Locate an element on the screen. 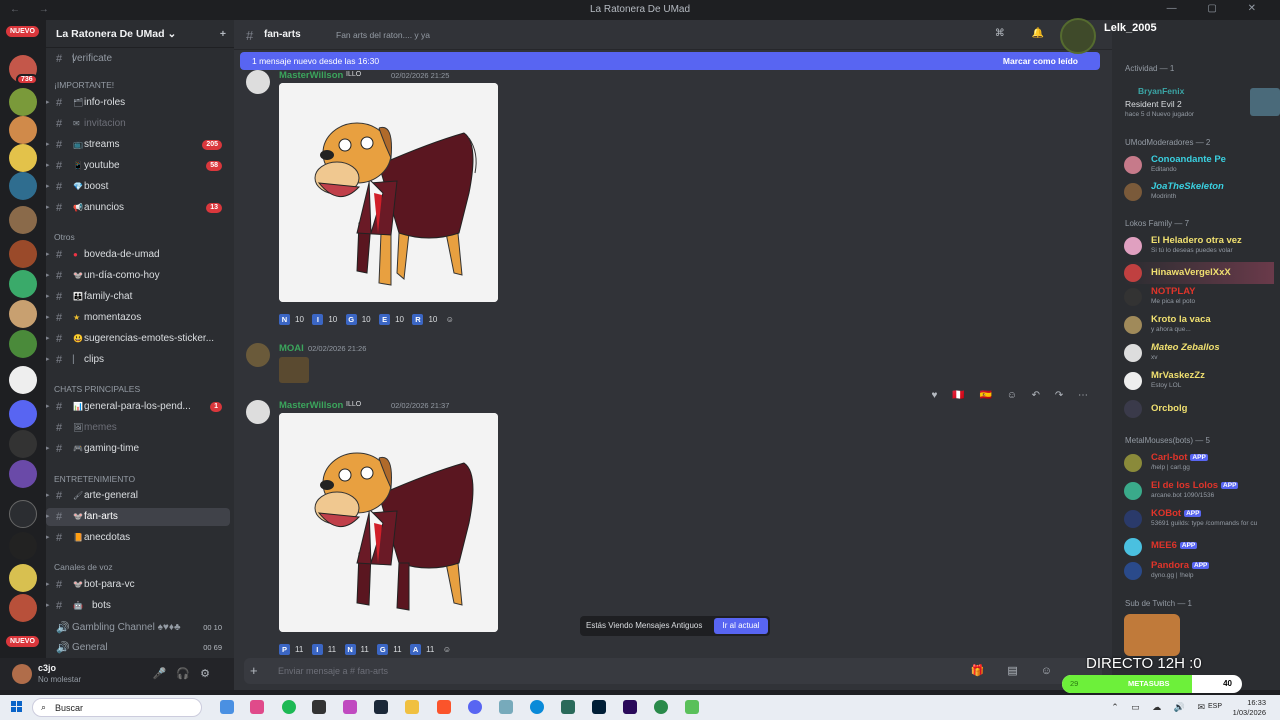  message-input: Enviar mensaje a # fan-arts is located at coordinates (333, 671).